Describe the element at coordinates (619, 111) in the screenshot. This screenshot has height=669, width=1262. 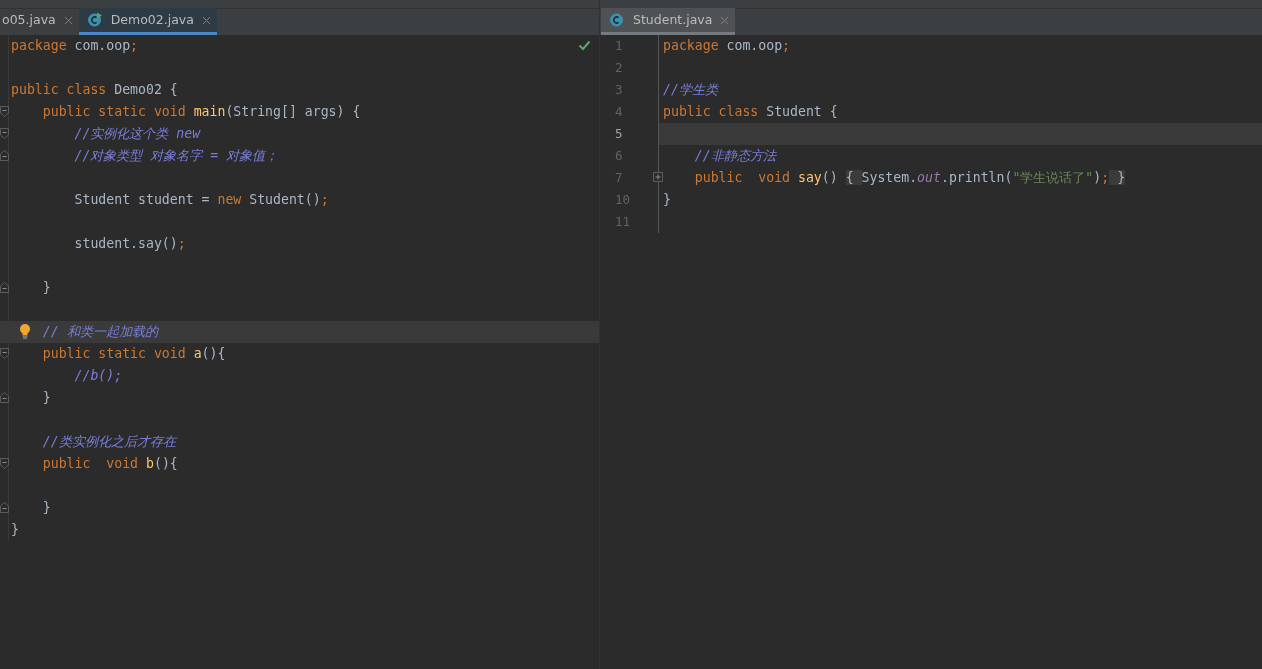
I see `line-number: 4` at that location.